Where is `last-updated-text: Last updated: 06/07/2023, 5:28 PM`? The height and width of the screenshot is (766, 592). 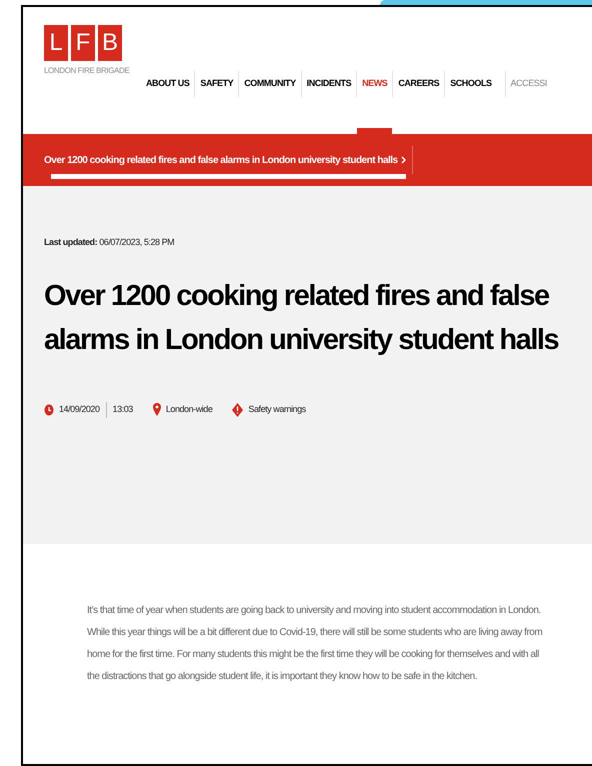 last-updated-text: Last updated: 06/07/2023, 5:28 PM is located at coordinates (110, 242).